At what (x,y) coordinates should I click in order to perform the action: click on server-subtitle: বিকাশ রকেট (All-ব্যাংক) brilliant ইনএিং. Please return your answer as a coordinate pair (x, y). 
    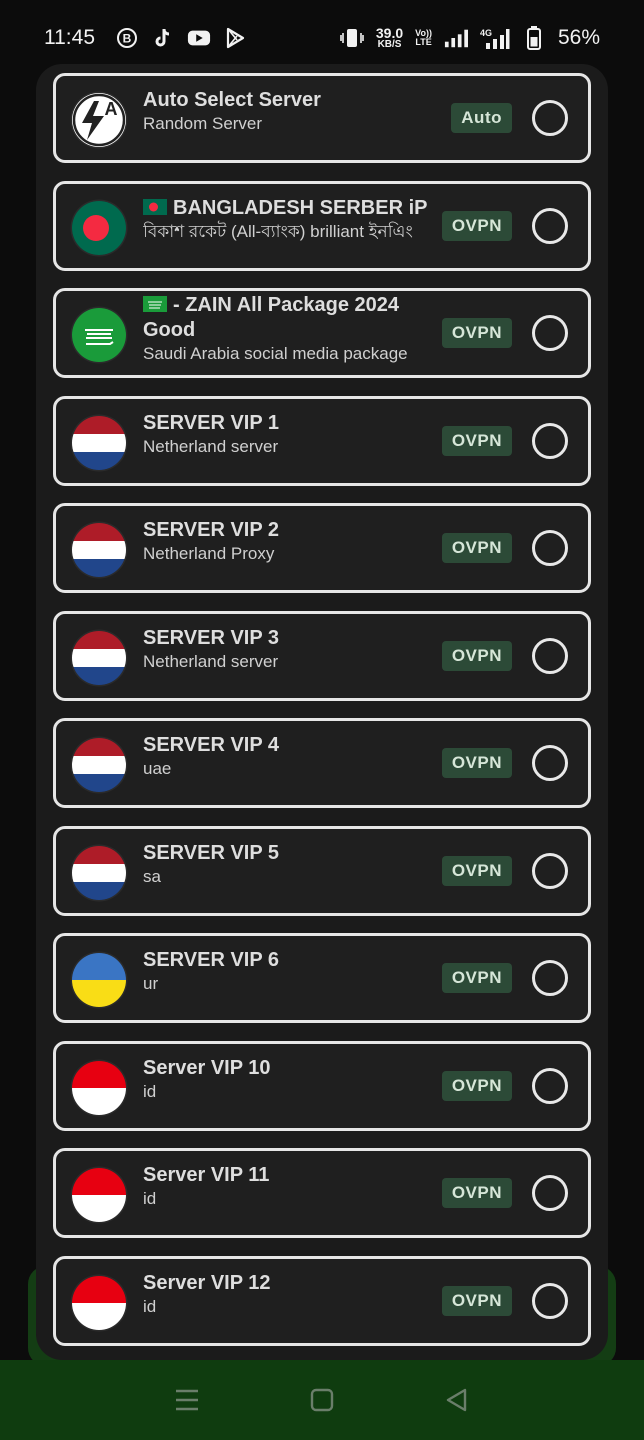
    Looking at the image, I should click on (278, 231).